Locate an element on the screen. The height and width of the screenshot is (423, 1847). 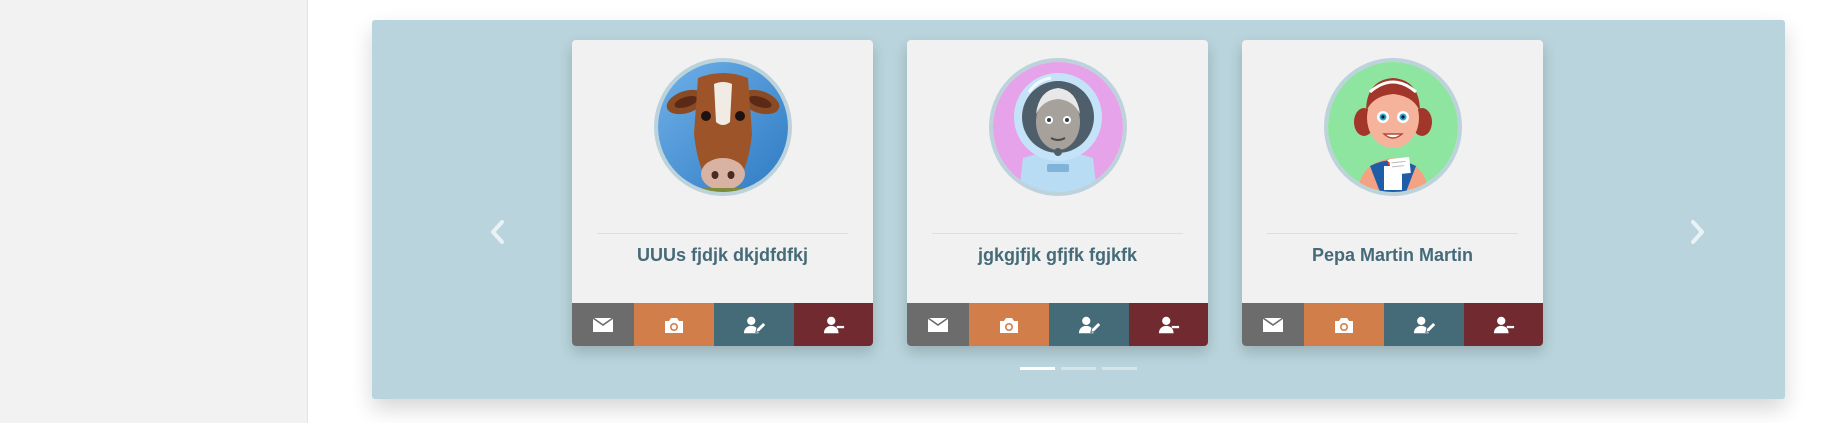
carousel-indicators is located at coordinates (1078, 368).